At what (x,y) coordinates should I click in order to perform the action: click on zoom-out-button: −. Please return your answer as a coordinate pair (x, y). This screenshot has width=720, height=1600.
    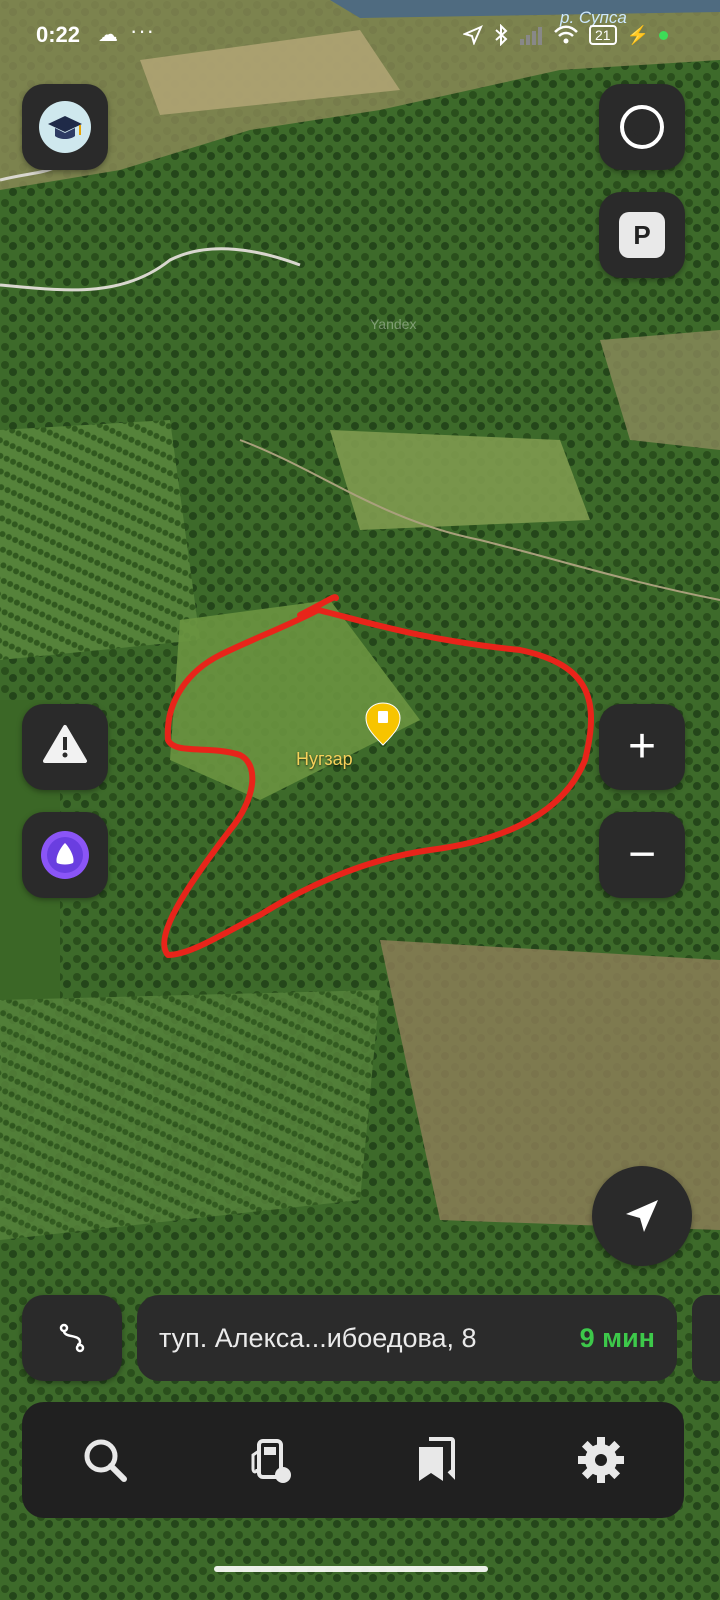
    Looking at the image, I should click on (642, 855).